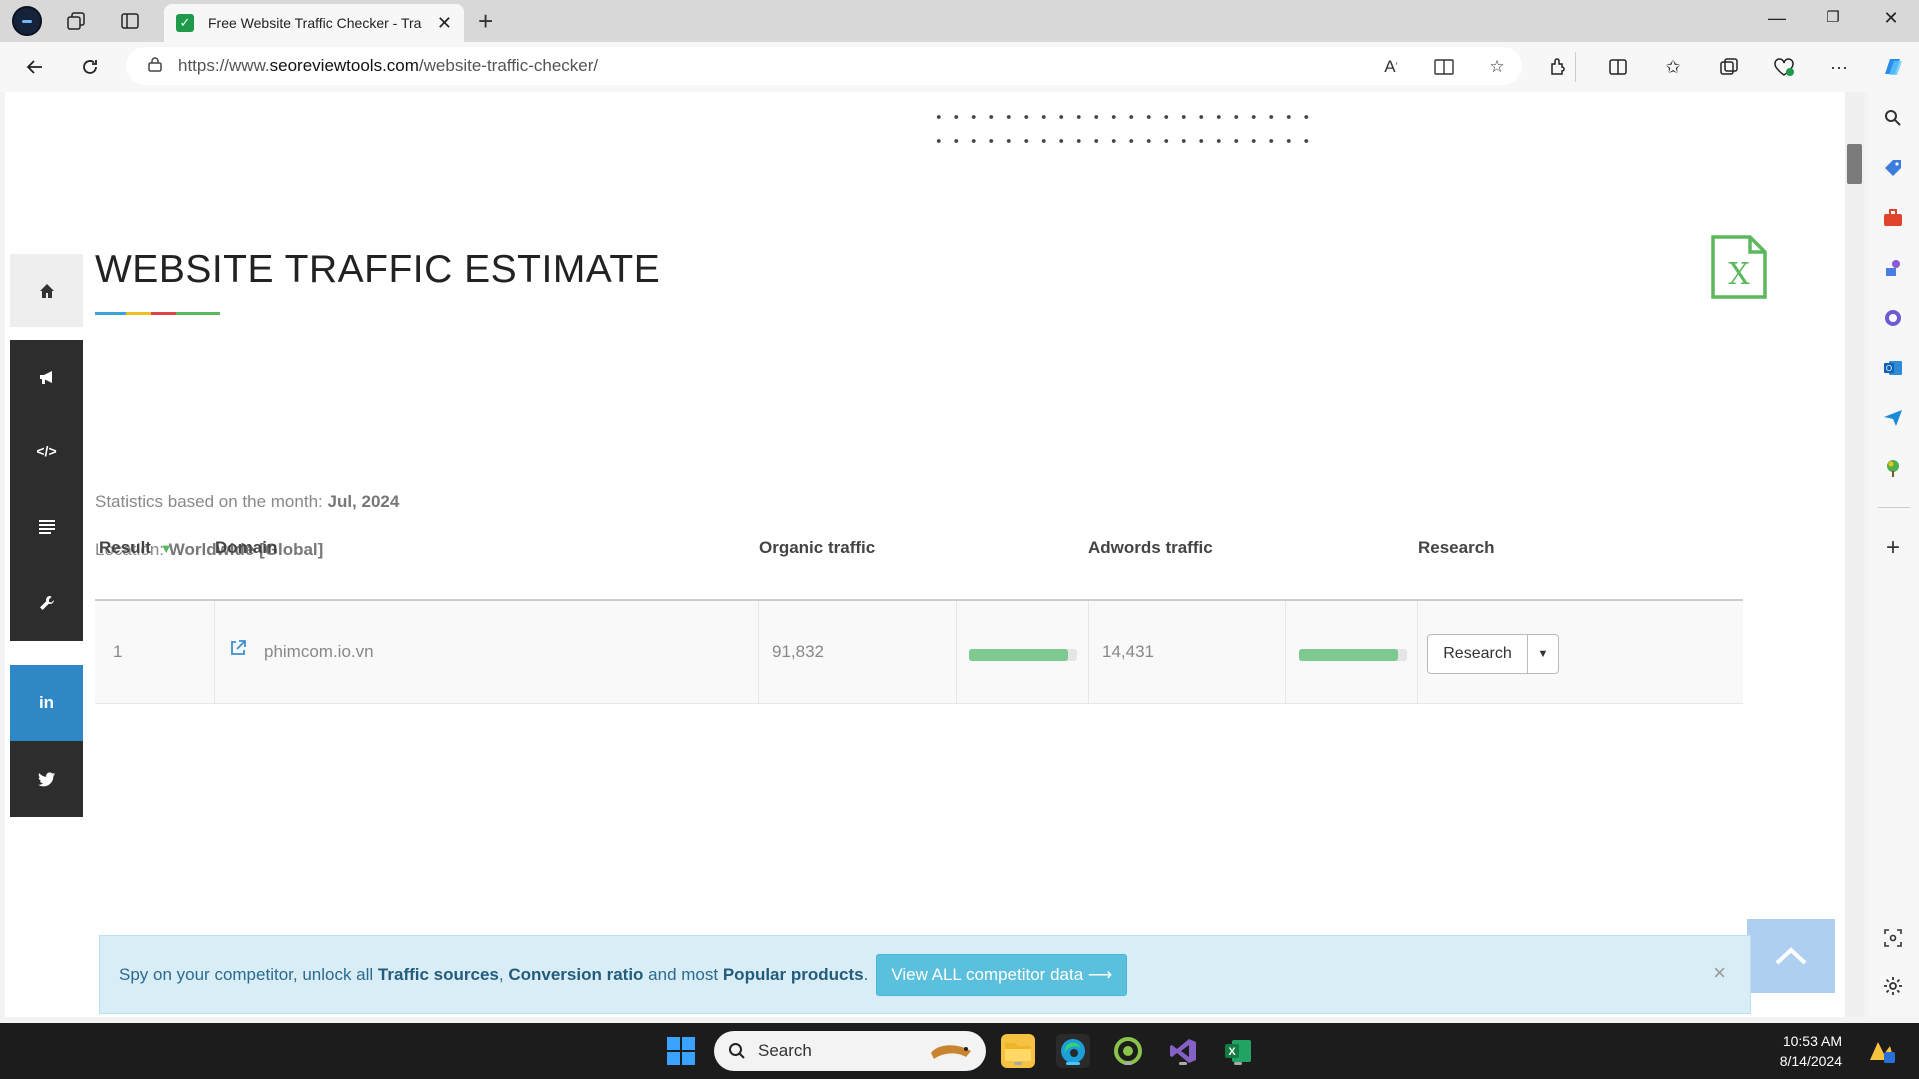 The width and height of the screenshot is (1919, 1079). What do you see at coordinates (1558, 67) in the screenshot?
I see `extensions-icon` at bounding box center [1558, 67].